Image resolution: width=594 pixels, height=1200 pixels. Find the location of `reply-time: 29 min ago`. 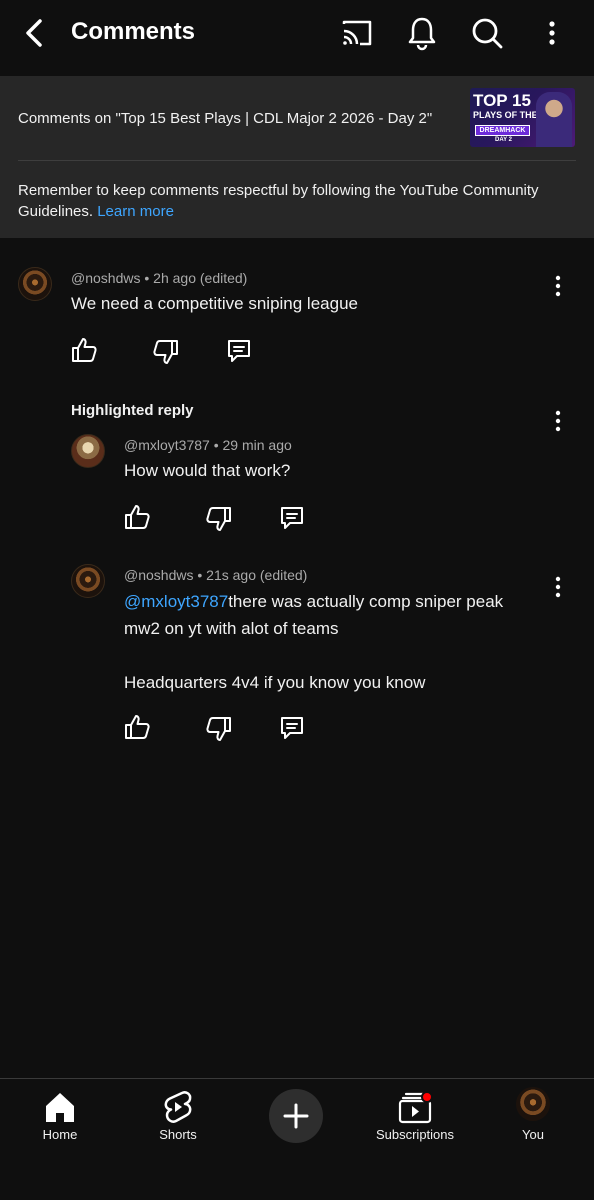

reply-time: 29 min ago is located at coordinates (257, 445).